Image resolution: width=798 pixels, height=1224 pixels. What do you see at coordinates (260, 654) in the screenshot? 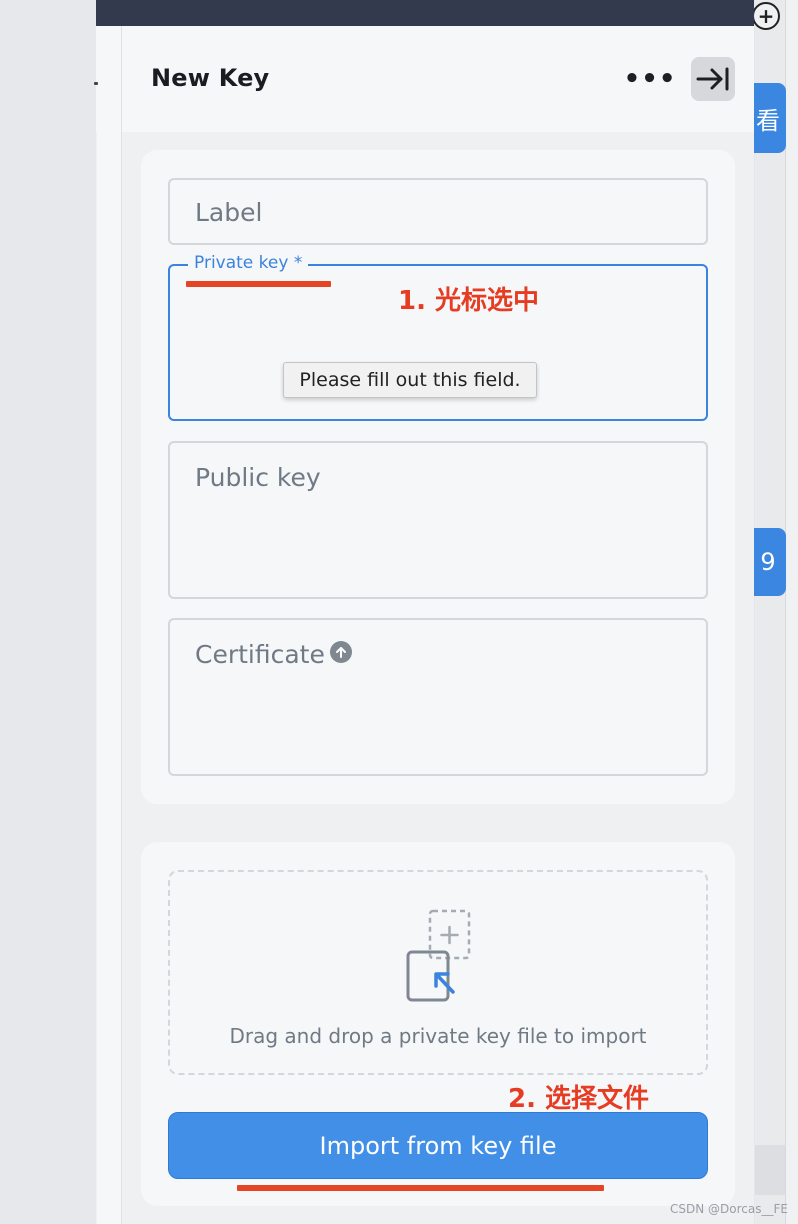
I see `certificate-placeholder: Certificate` at bounding box center [260, 654].